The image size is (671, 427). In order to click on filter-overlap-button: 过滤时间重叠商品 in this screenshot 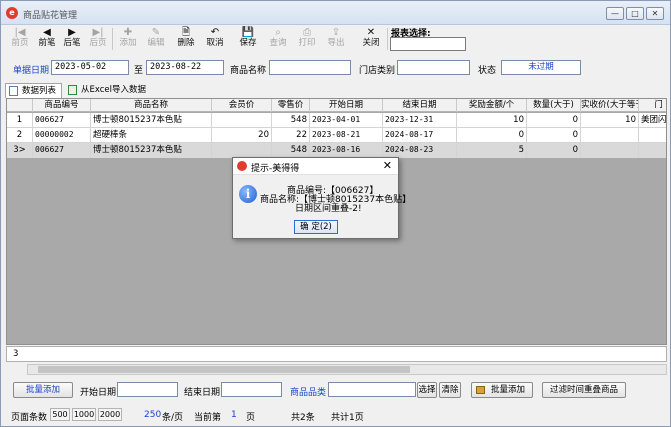, I will do `click(584, 390)`.